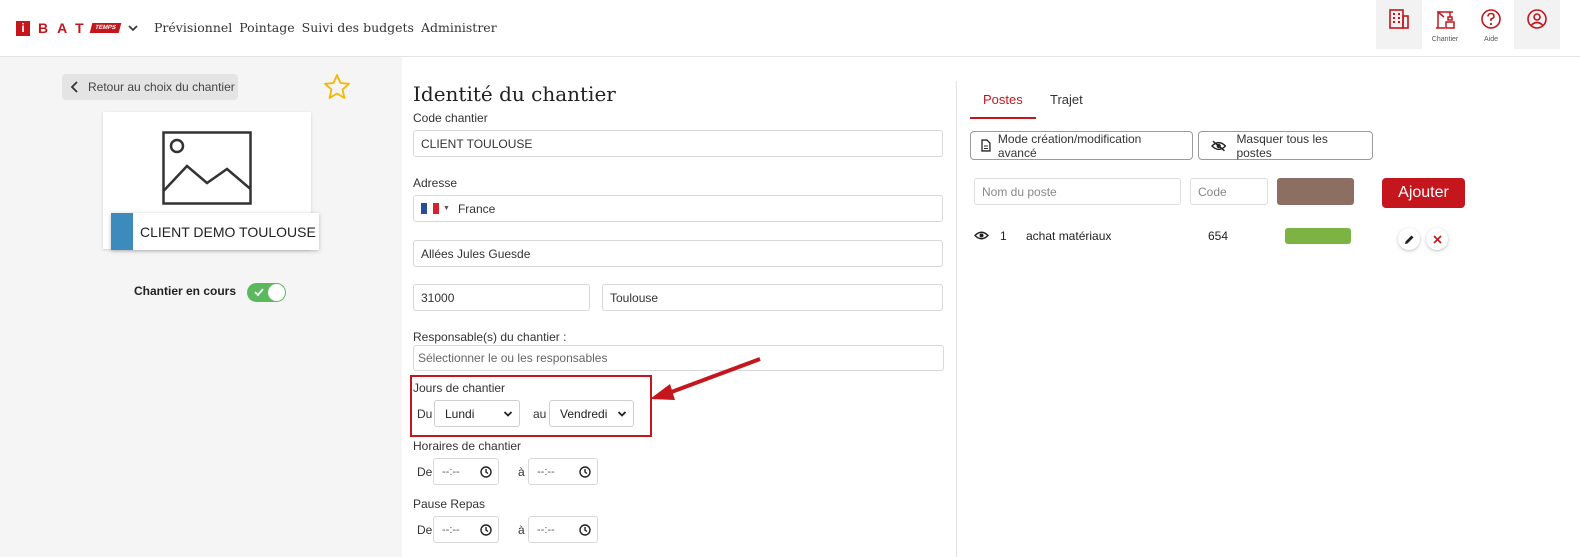 The image size is (1580, 557). What do you see at coordinates (1003, 118) in the screenshot?
I see `active-tab-indicator` at bounding box center [1003, 118].